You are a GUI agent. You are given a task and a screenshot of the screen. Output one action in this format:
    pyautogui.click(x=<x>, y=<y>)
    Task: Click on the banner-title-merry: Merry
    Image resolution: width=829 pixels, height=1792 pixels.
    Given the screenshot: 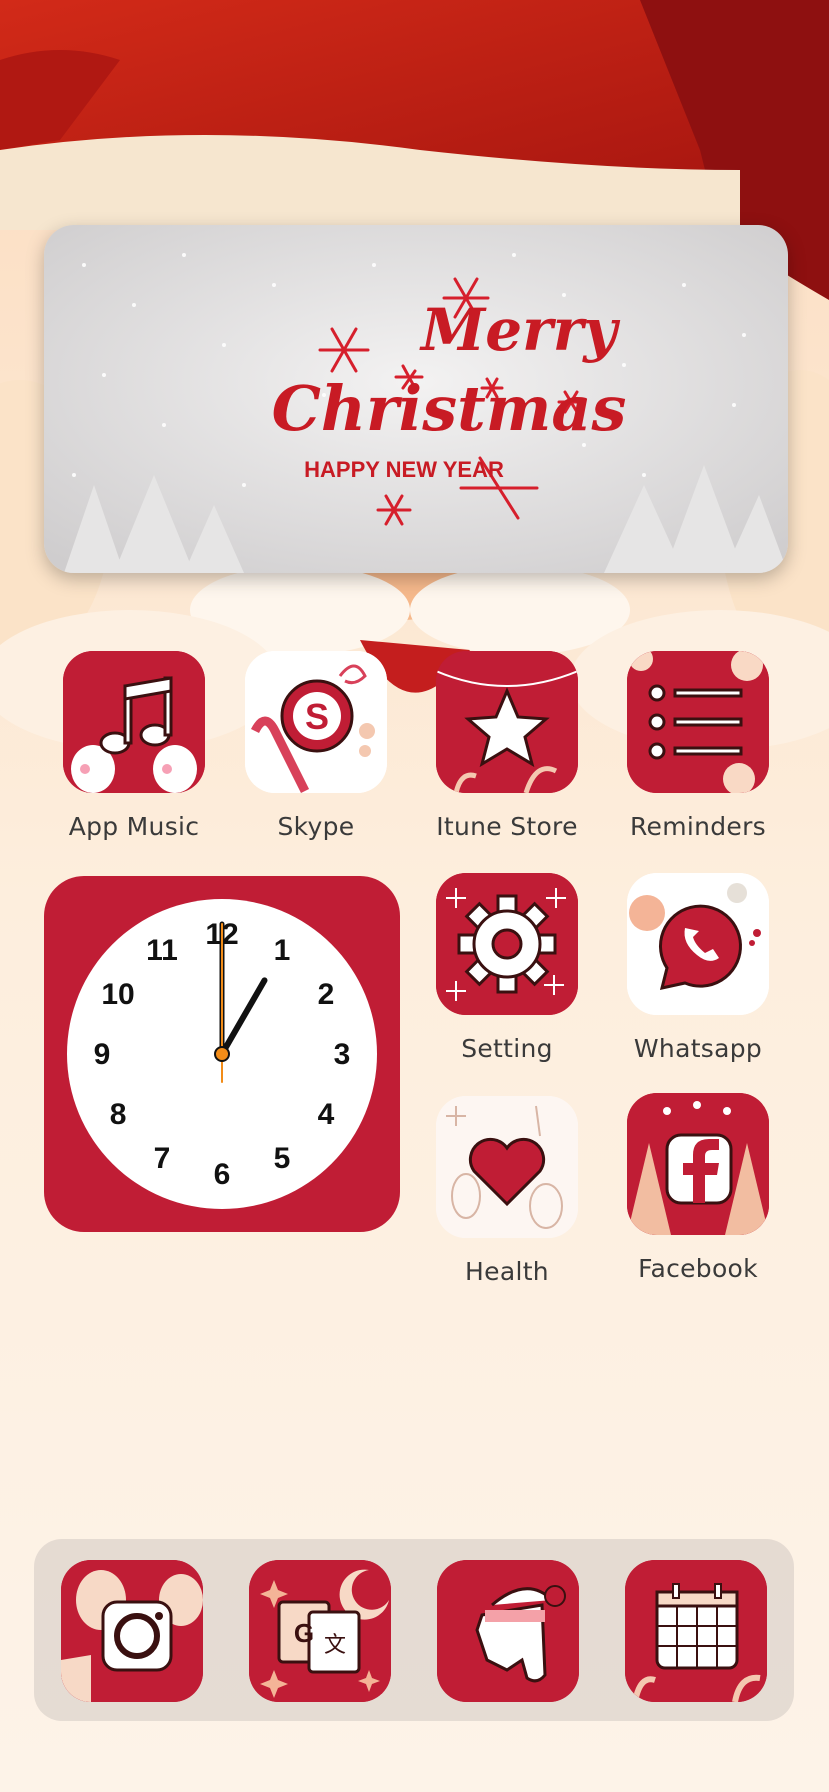 What is the action you would take?
    pyautogui.click(x=520, y=330)
    